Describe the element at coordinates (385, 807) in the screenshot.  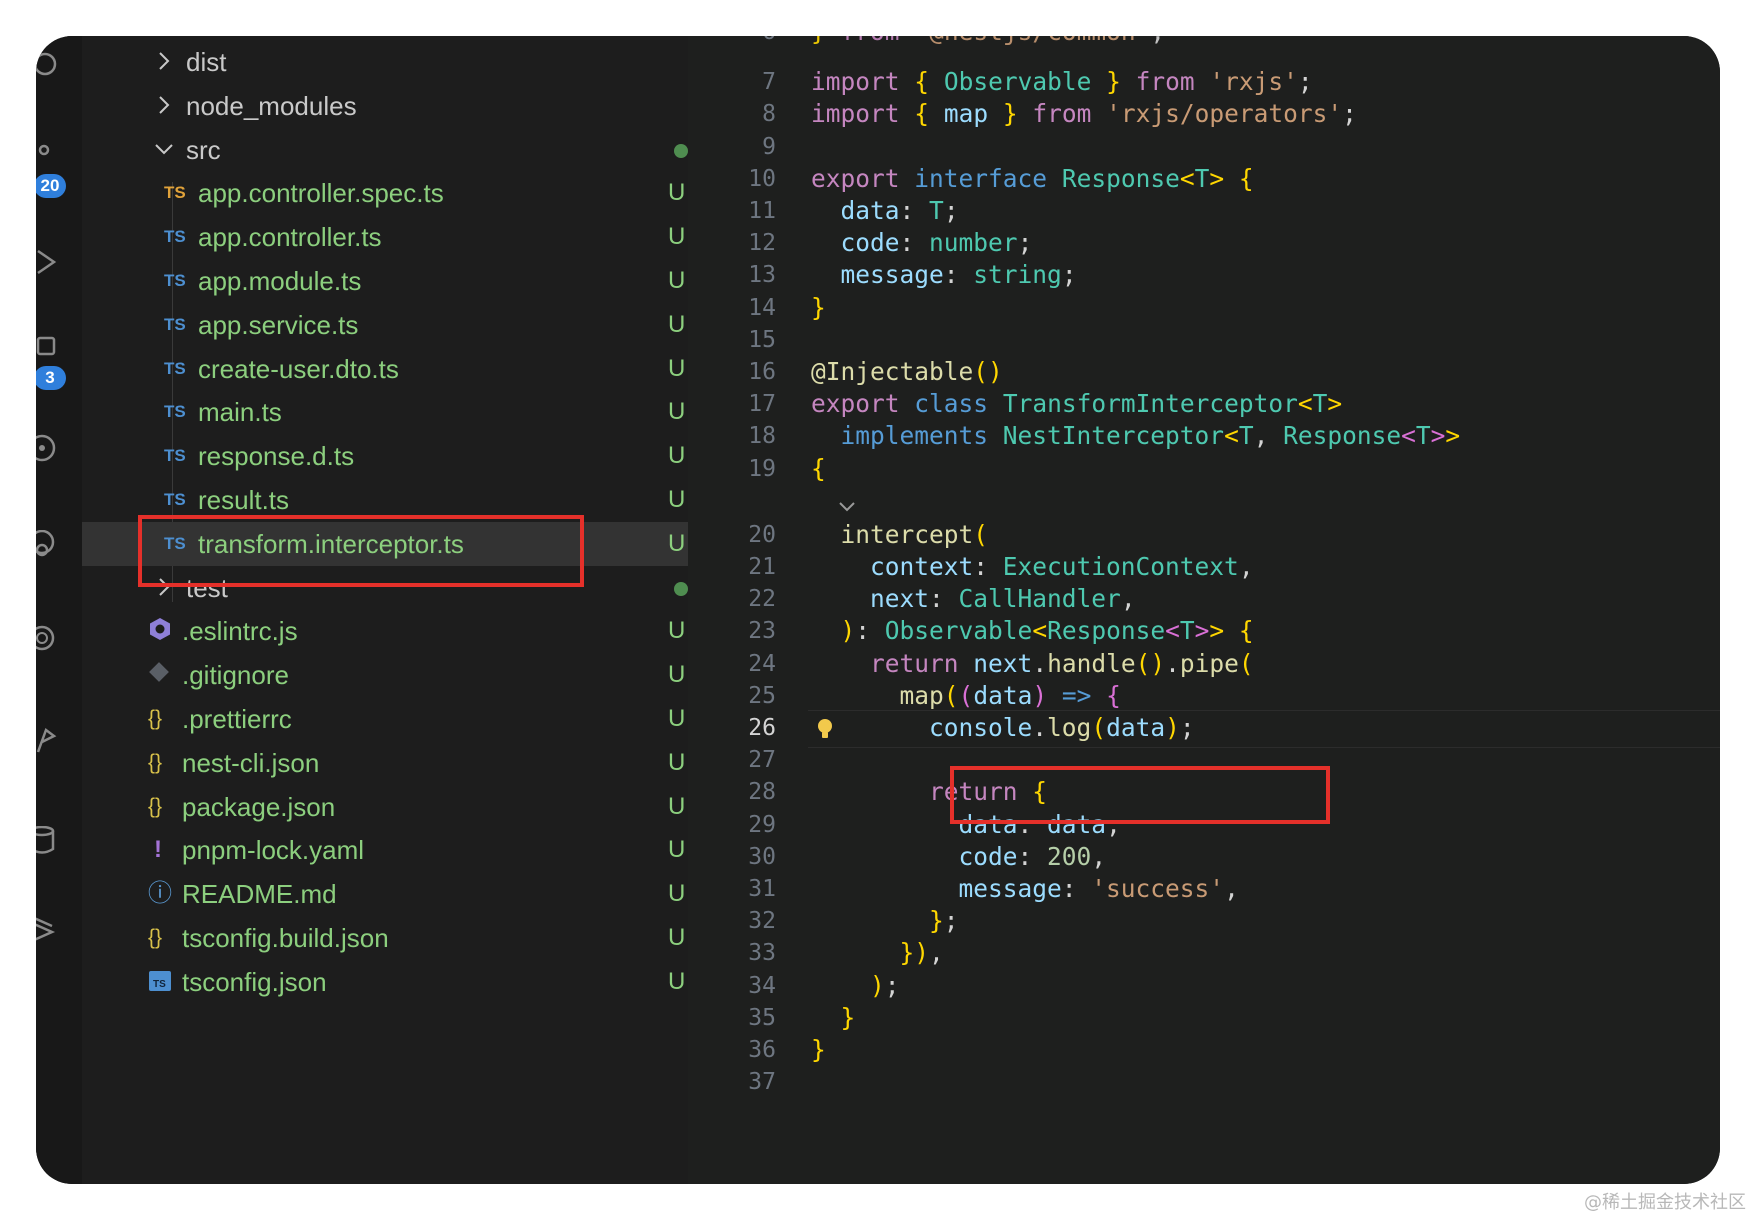
I see `explorer-item: {} package.json U` at that location.